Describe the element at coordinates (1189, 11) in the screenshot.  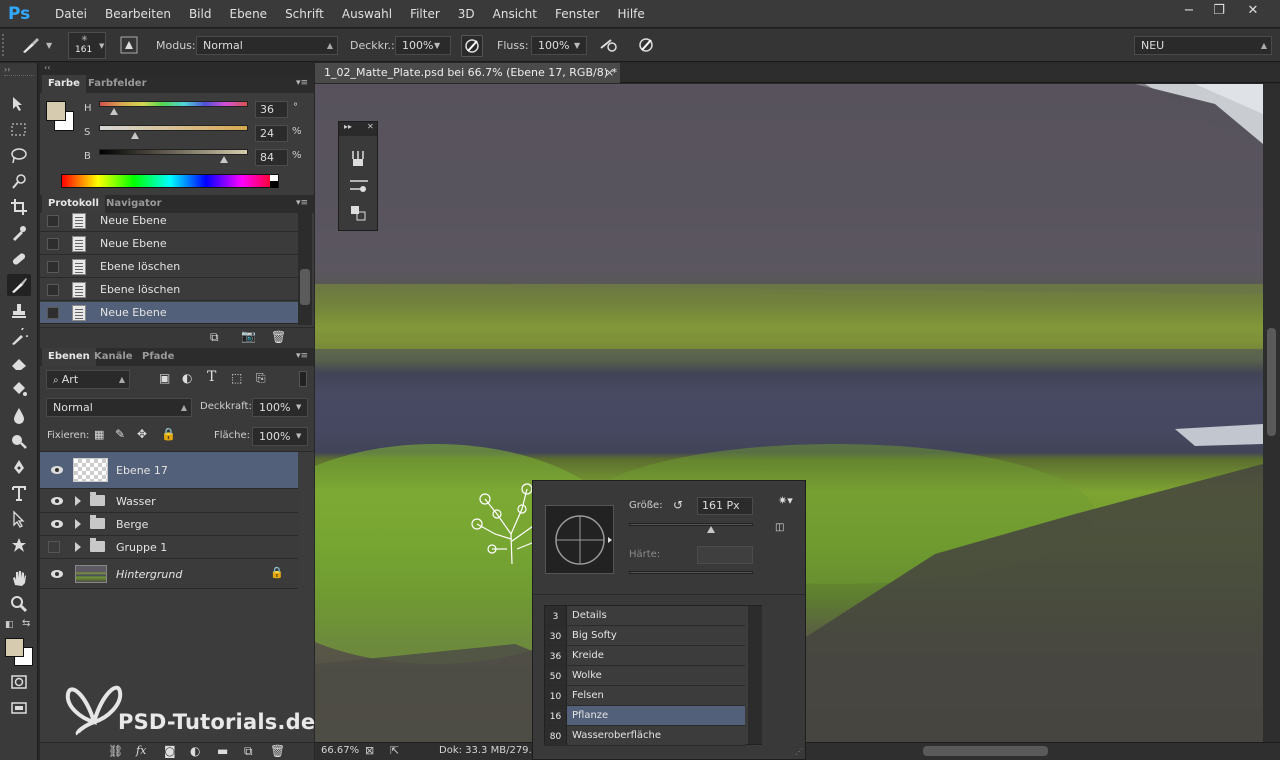
I see `minimize-button: −` at that location.